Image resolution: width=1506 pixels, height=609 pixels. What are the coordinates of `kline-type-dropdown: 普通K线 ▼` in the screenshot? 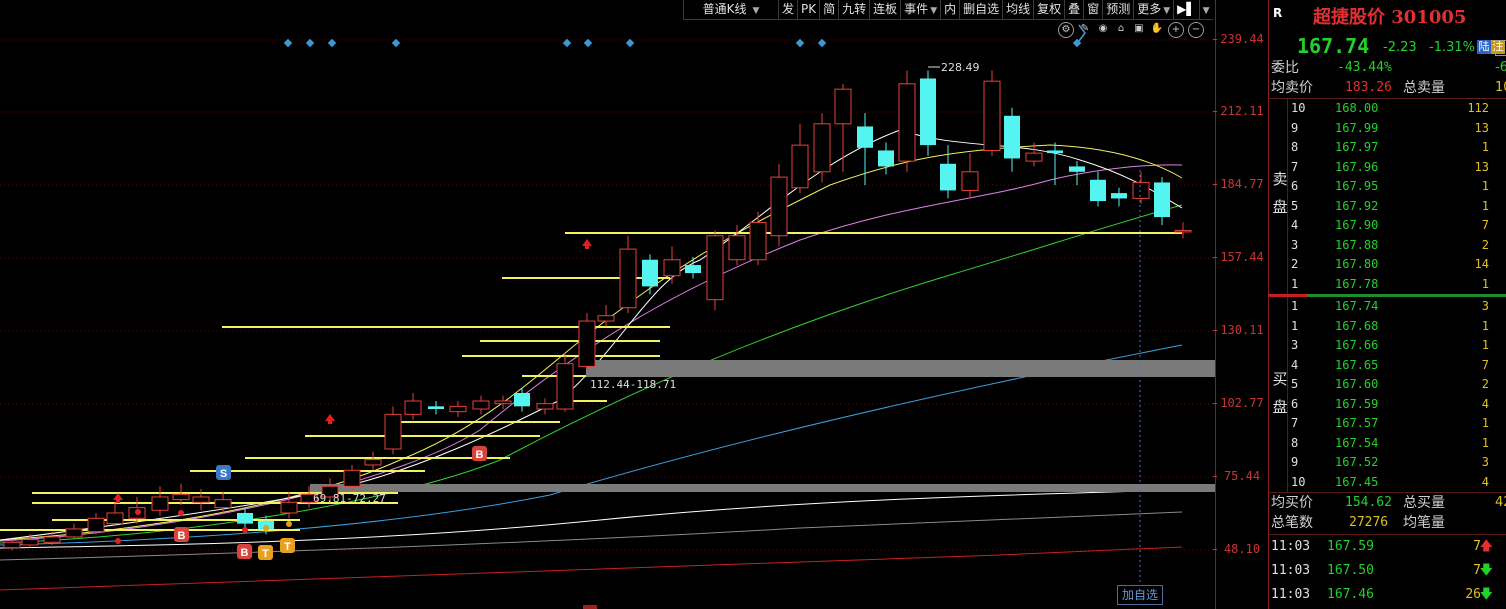 It's located at (731, 9).